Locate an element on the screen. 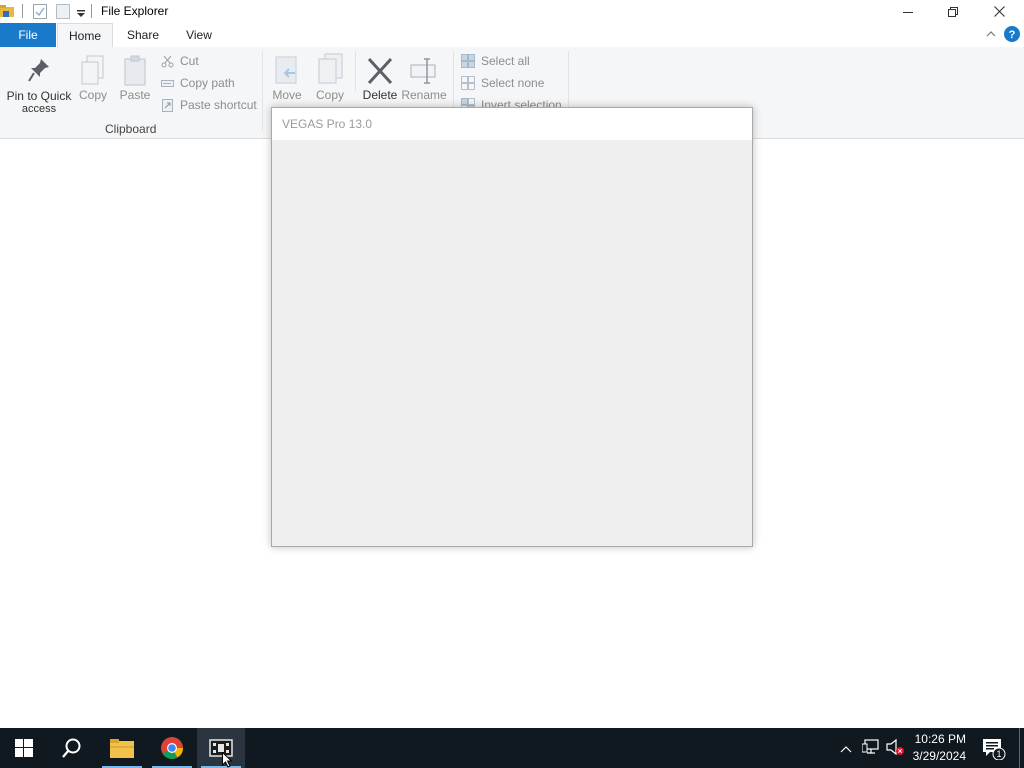 Image resolution: width=1024 pixels, height=768 pixels. paste-button: Paste is located at coordinates (135, 78).